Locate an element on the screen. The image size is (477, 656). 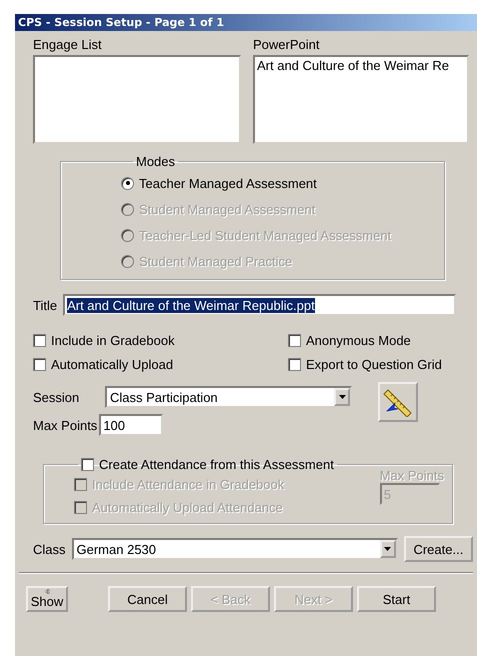
radio-button is located at coordinates (127, 183).